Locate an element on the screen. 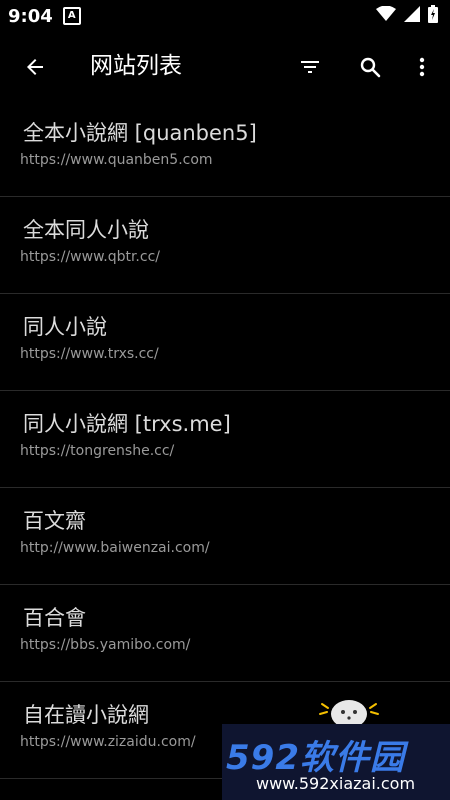  watermark: 592软件园 www.592xiazai.com is located at coordinates (336, 762).